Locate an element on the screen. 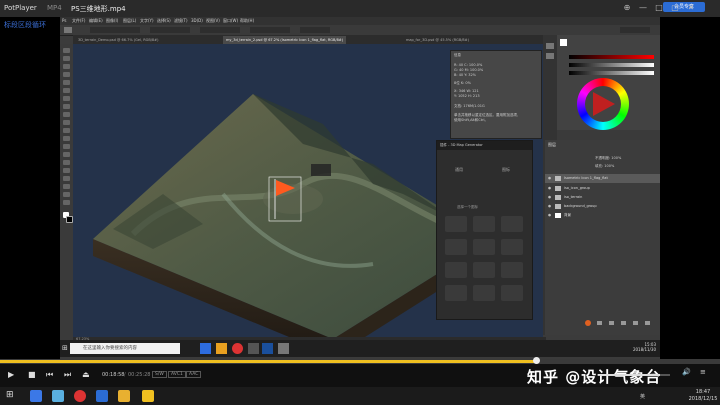  mask-icon is located at coordinates (611, 323).